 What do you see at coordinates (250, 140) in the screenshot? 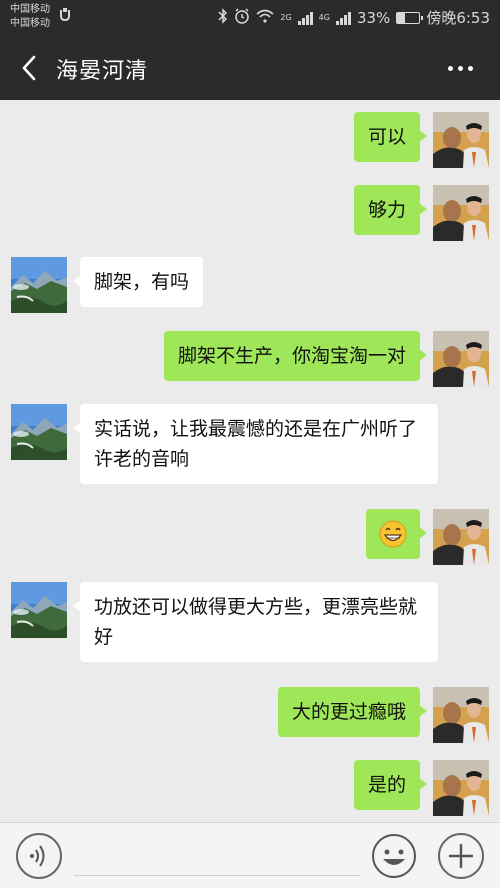
I see `message-row: 可以` at bounding box center [250, 140].